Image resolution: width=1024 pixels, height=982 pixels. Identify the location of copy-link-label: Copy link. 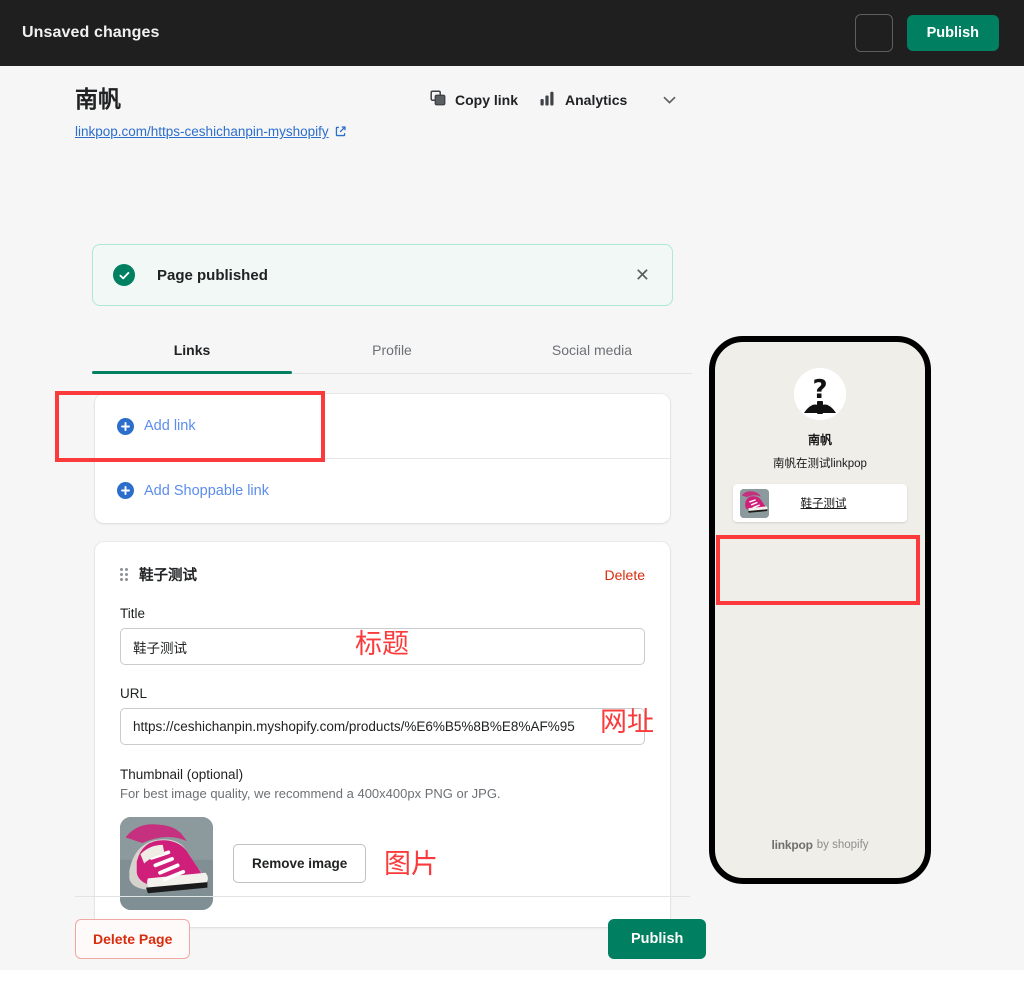
(487, 99).